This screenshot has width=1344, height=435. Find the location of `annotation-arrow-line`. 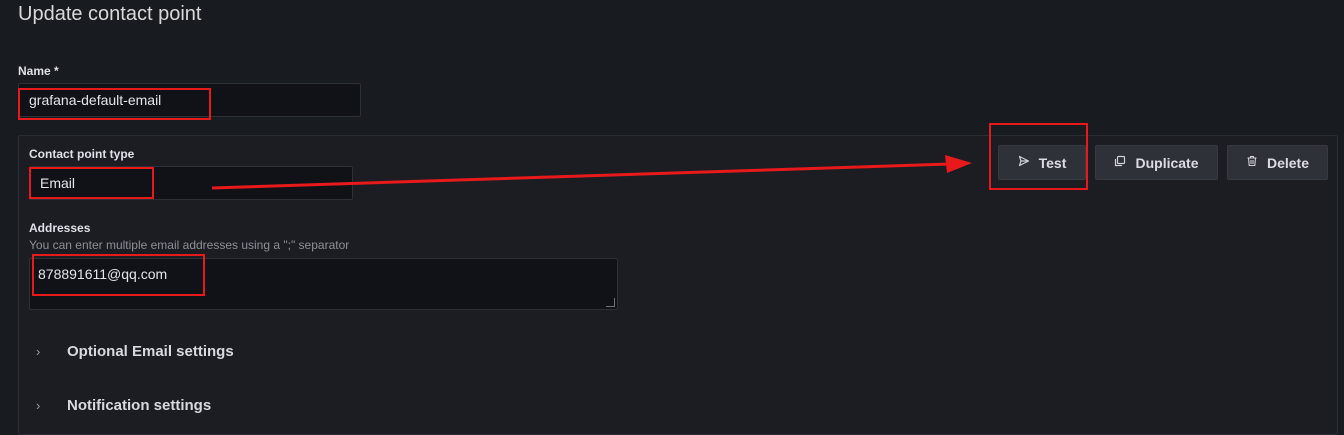

annotation-arrow-line is located at coordinates (581, 176).